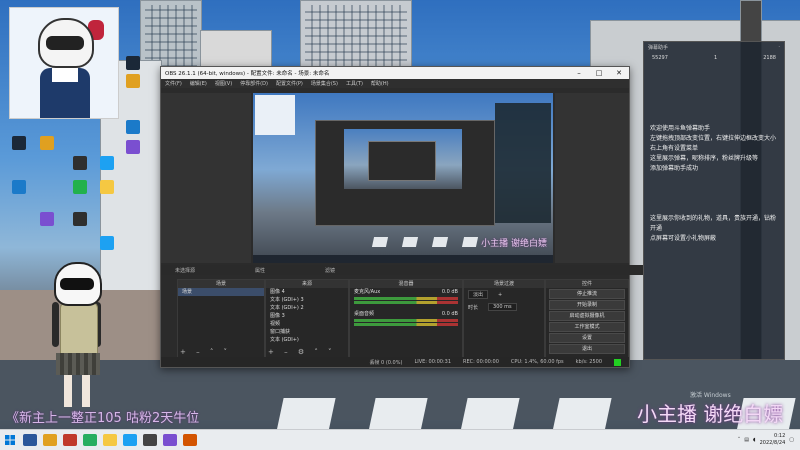  Describe the element at coordinates (754, 440) in the screenshot. I see `volume-icon: ◖` at that location.